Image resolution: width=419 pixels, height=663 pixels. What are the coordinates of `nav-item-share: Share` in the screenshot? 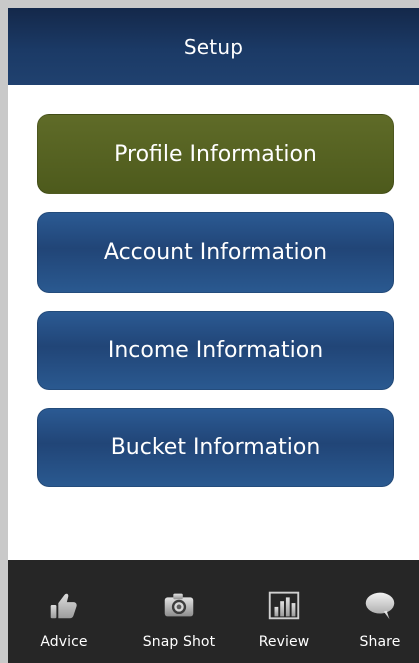 It's located at (376, 611).